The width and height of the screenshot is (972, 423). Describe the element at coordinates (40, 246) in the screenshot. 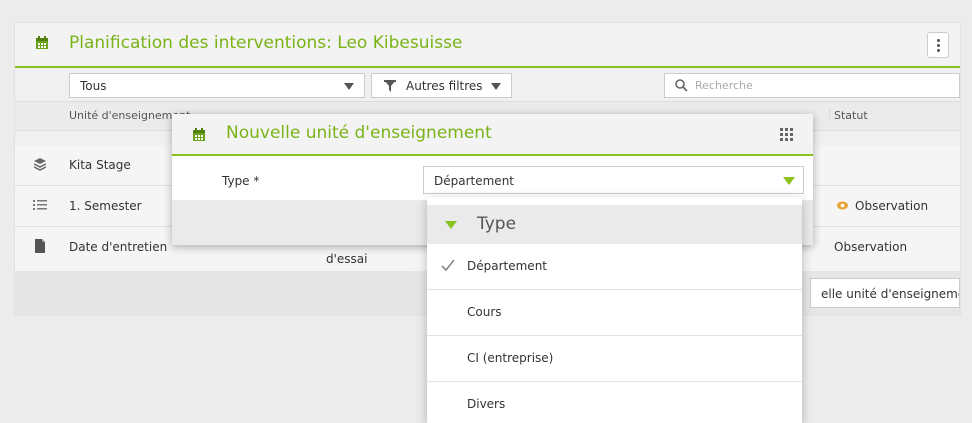

I see `document-icon` at that location.